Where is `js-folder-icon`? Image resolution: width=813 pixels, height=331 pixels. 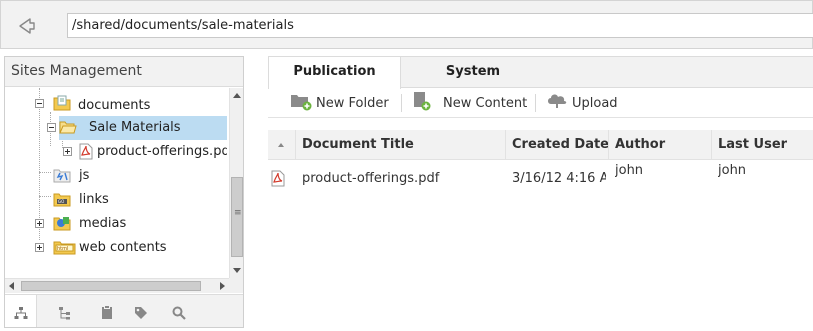
js-folder-icon is located at coordinates (62, 180).